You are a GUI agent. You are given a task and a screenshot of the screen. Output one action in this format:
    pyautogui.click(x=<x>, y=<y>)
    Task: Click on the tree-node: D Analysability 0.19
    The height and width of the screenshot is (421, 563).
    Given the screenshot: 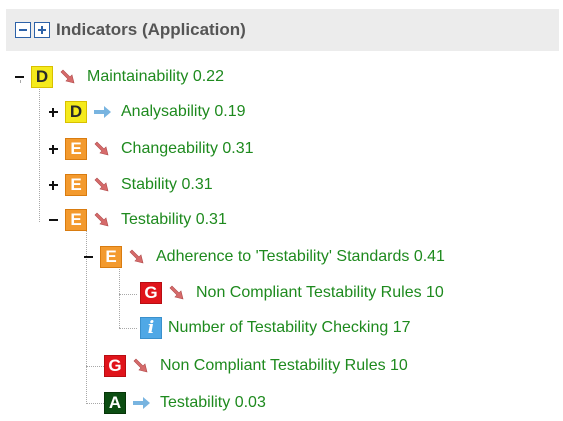 What is the action you would take?
    pyautogui.click(x=147, y=112)
    